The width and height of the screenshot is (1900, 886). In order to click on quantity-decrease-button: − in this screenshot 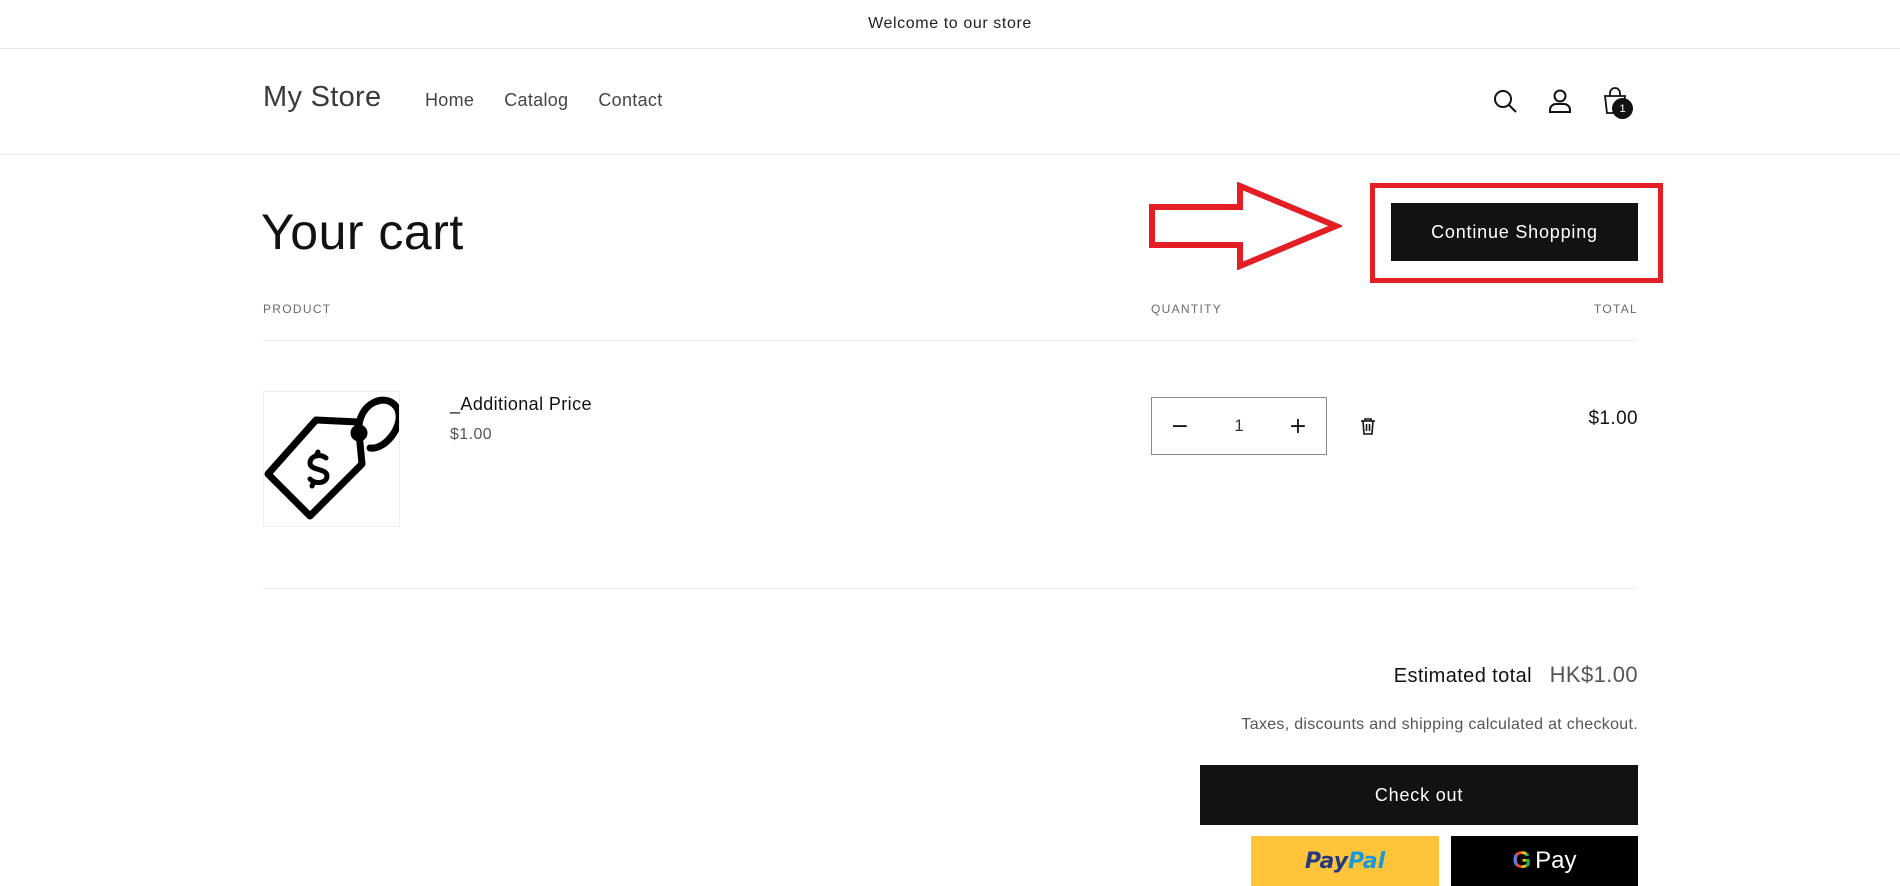, I will do `click(1180, 426)`.